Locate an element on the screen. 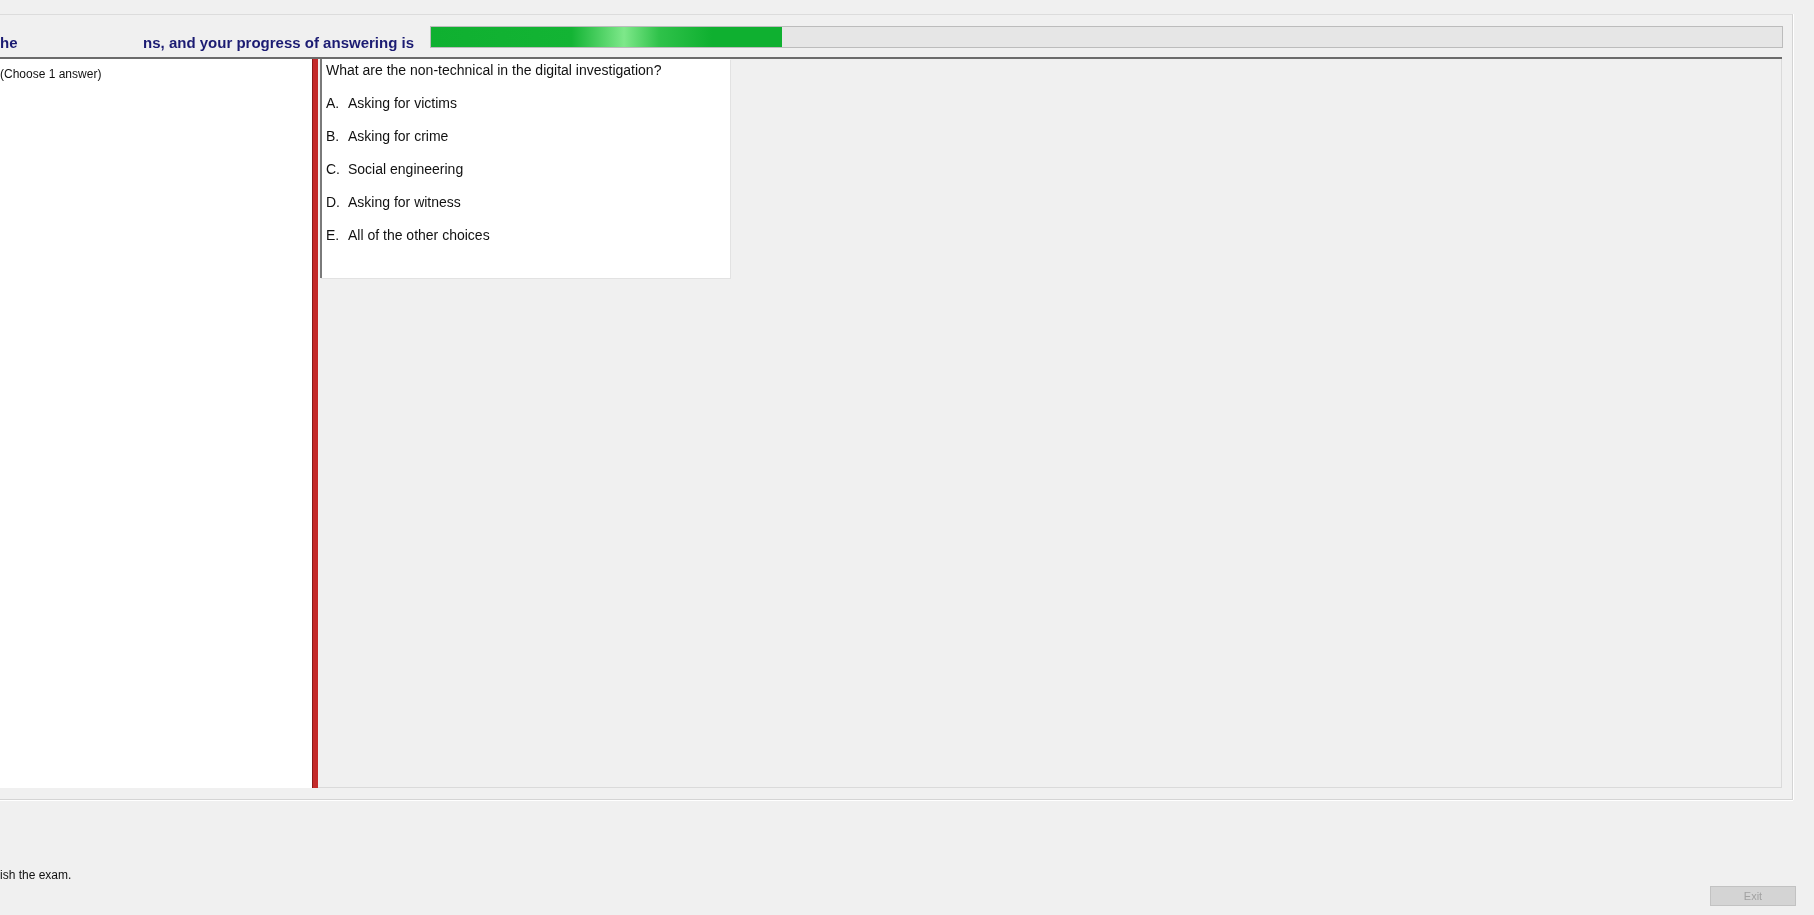 Image resolution: width=1814 pixels, height=915 pixels. option-label: B. is located at coordinates (333, 135).